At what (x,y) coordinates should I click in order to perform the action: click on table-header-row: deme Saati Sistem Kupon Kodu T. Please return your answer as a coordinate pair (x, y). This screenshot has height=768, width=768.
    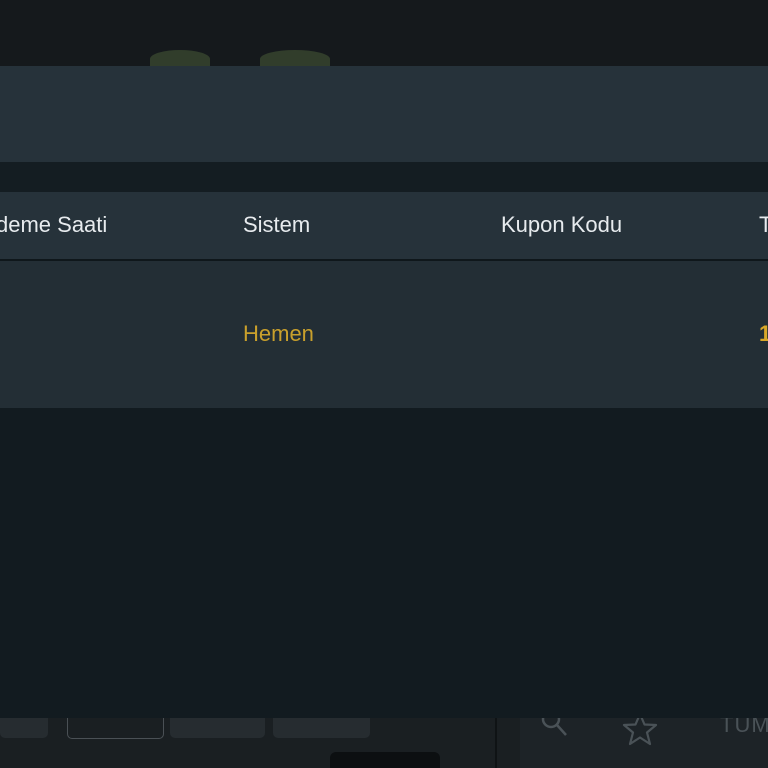
    Looking at the image, I should click on (384, 226).